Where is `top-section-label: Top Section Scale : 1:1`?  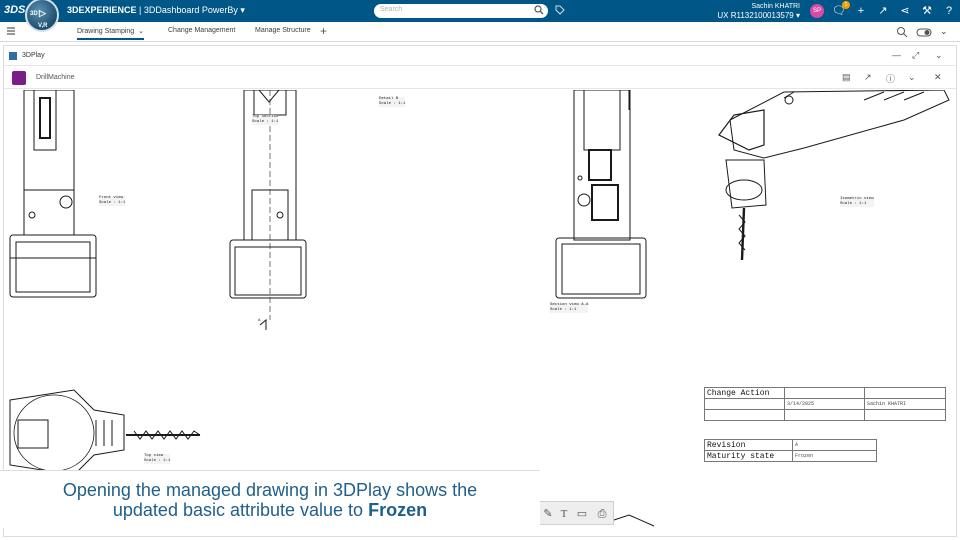 top-section-label: Top Section Scale : 1:1 is located at coordinates (265, 120).